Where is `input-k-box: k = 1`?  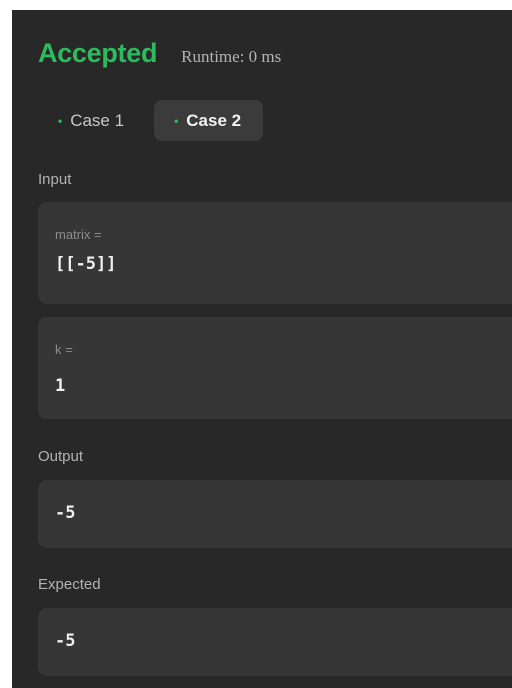
input-k-box: k = 1 is located at coordinates (275, 368).